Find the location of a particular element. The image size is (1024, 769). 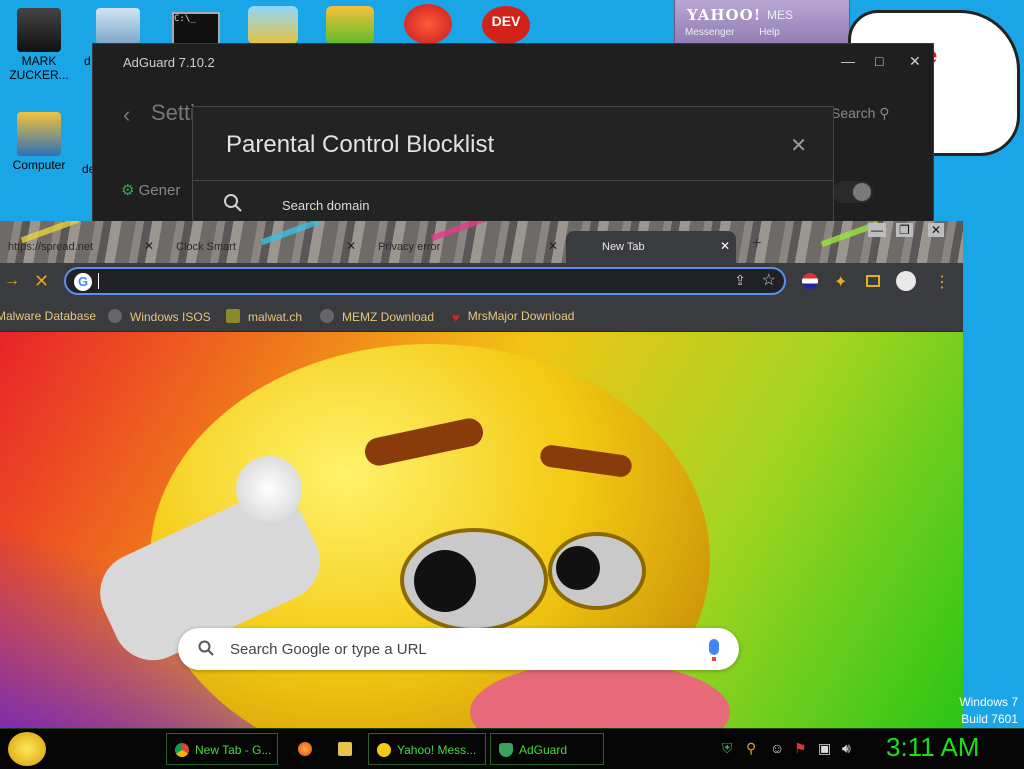

yahoo-title-suffix: MES is located at coordinates (780, 15).